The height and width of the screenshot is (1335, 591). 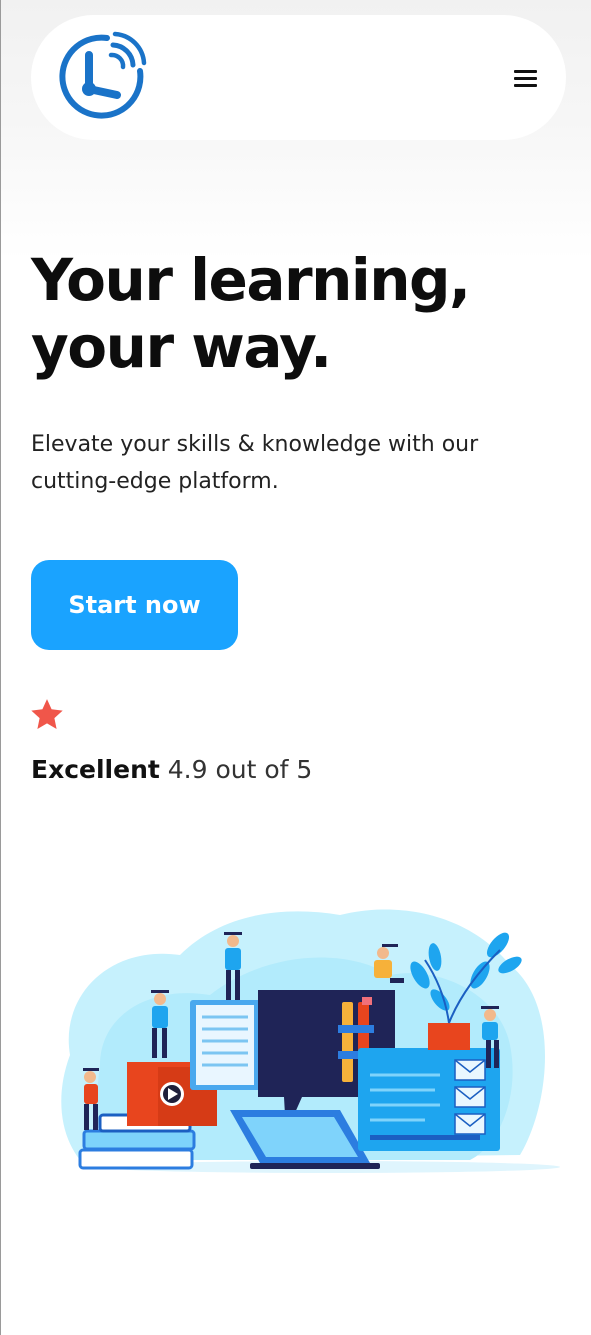 I want to click on rating-label: Excellent, so click(x=95, y=769).